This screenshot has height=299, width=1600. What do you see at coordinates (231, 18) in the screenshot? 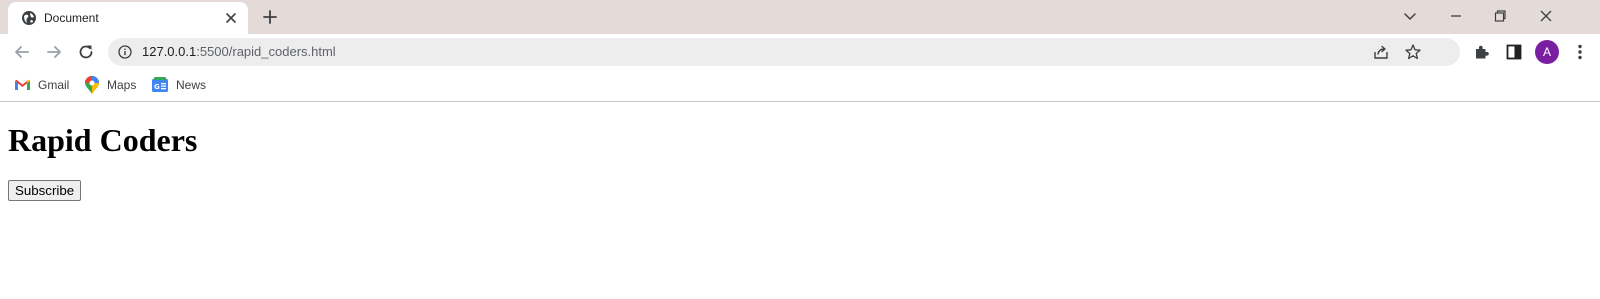
I see `close-tab-icon` at bounding box center [231, 18].